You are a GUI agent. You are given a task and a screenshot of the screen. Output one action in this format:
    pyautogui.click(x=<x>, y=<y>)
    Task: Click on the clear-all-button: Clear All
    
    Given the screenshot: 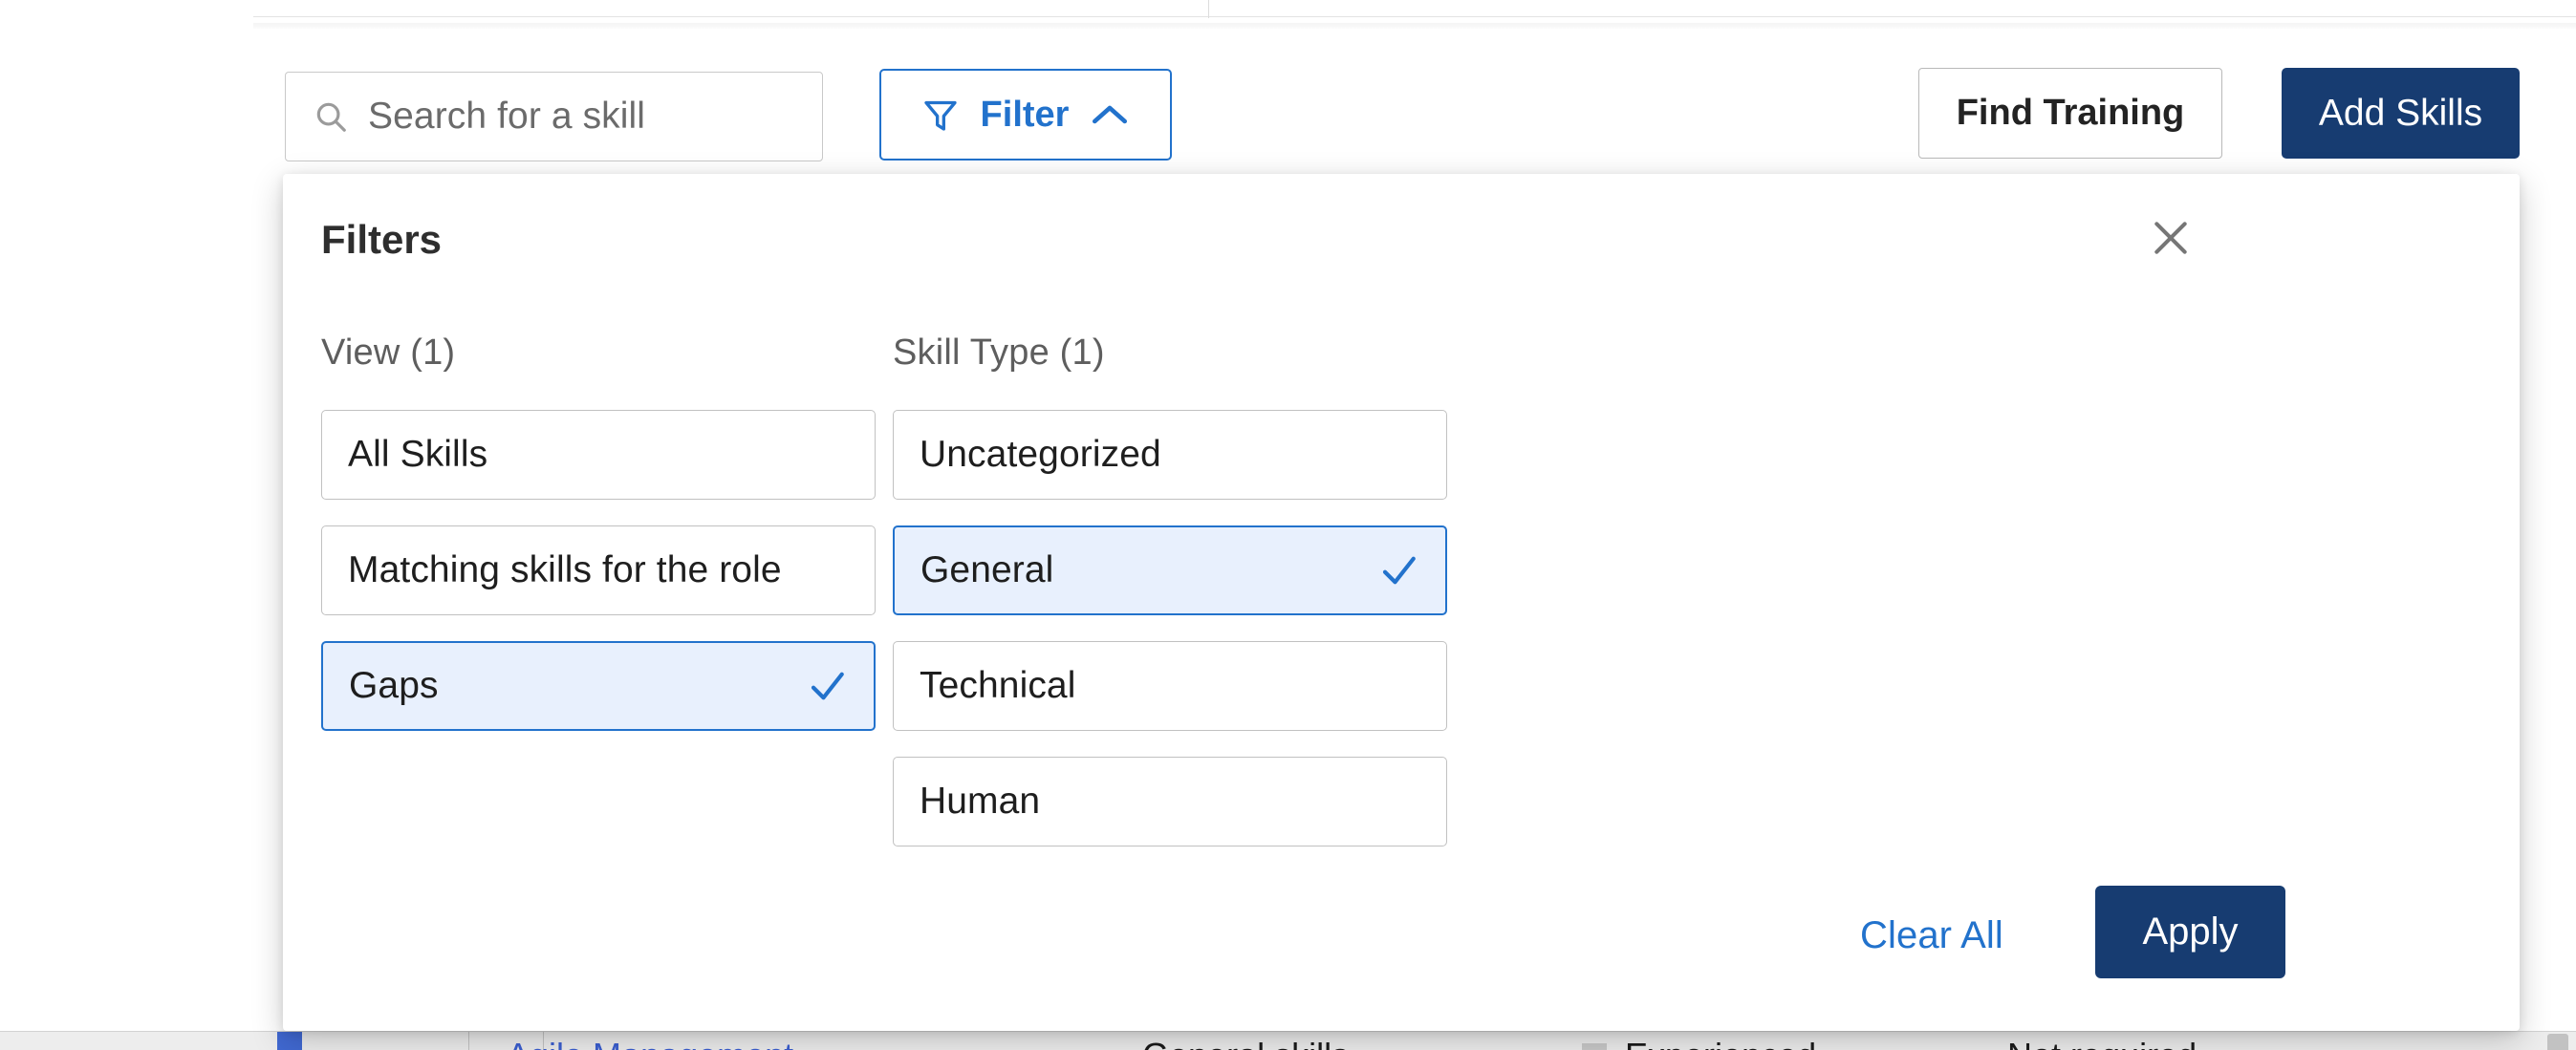 What is the action you would take?
    pyautogui.click(x=1932, y=935)
    